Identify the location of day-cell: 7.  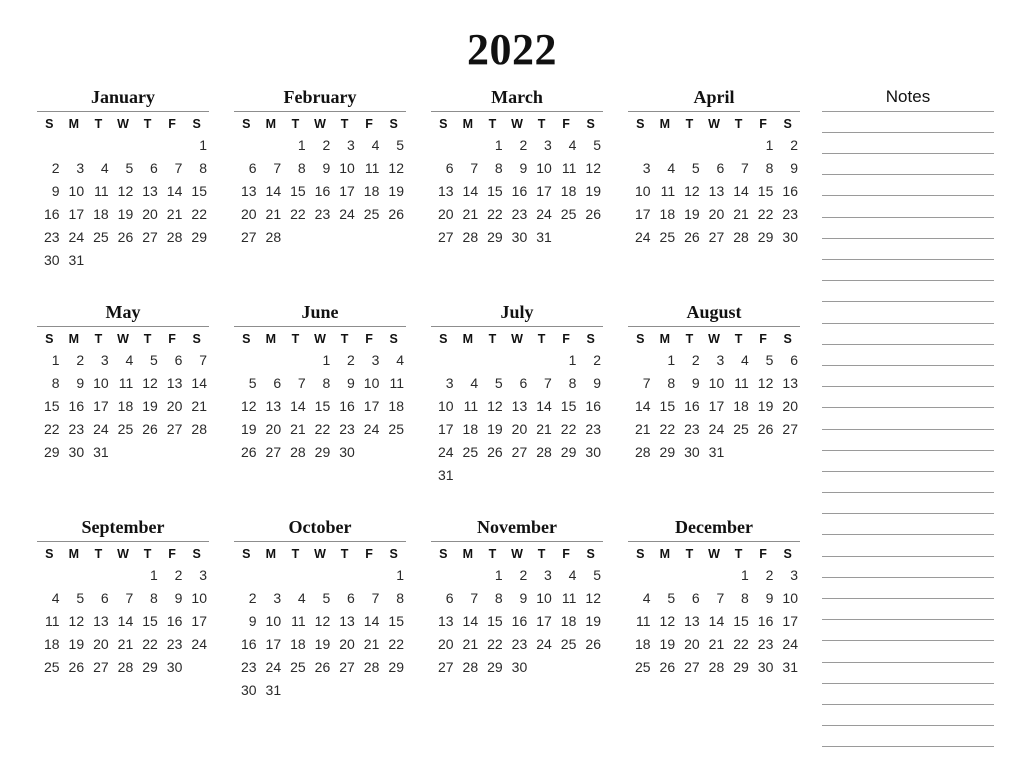
(172, 168).